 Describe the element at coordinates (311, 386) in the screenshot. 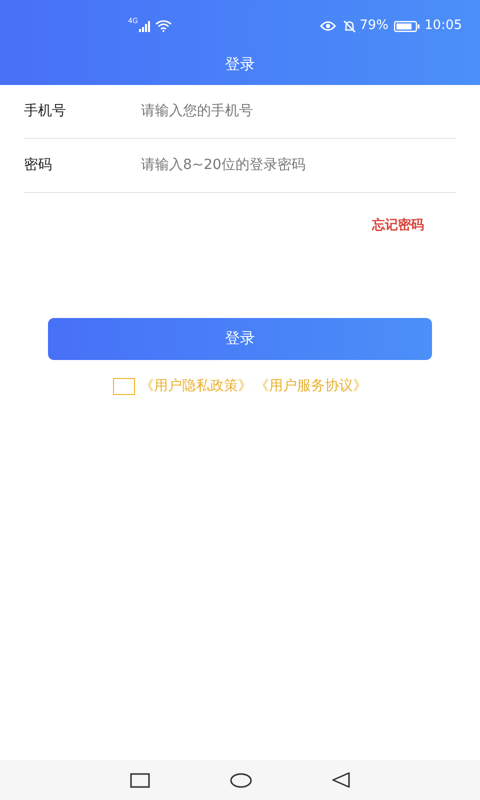

I see `policy-link: 《用户服务协议》` at that location.